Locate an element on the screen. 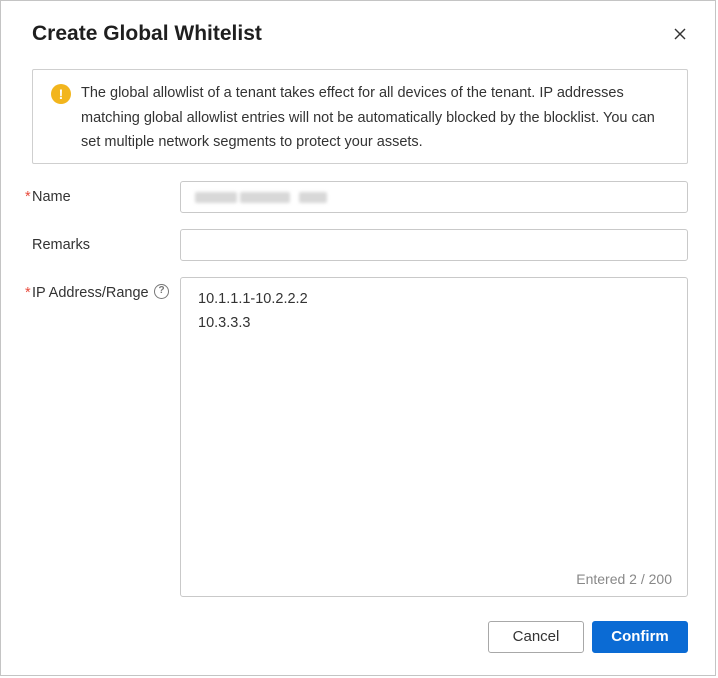 The height and width of the screenshot is (678, 718). close-icon is located at coordinates (680, 34).